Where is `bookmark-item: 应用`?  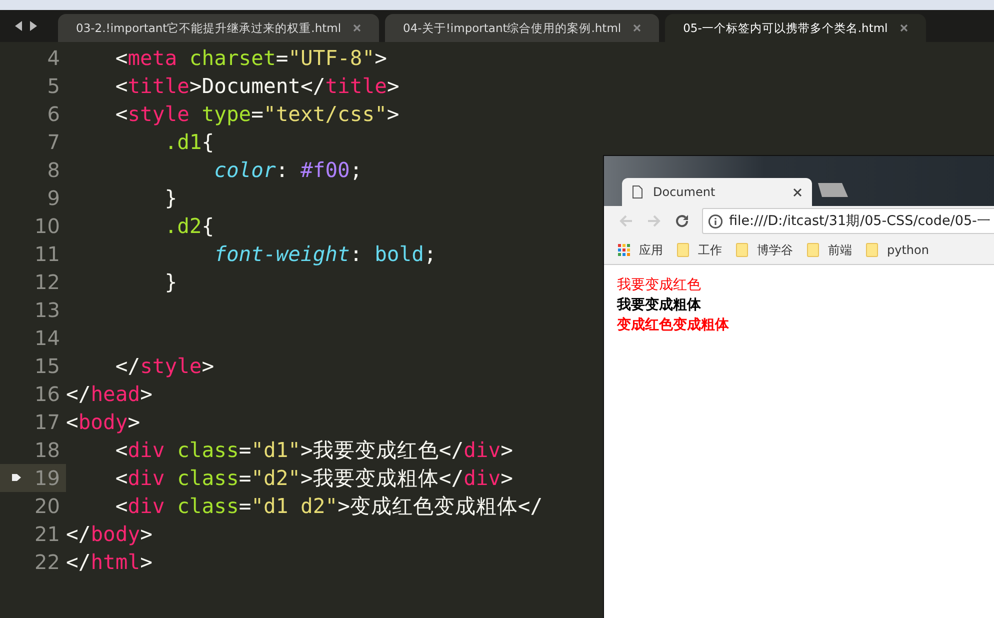
bookmark-item: 应用 is located at coordinates (640, 250).